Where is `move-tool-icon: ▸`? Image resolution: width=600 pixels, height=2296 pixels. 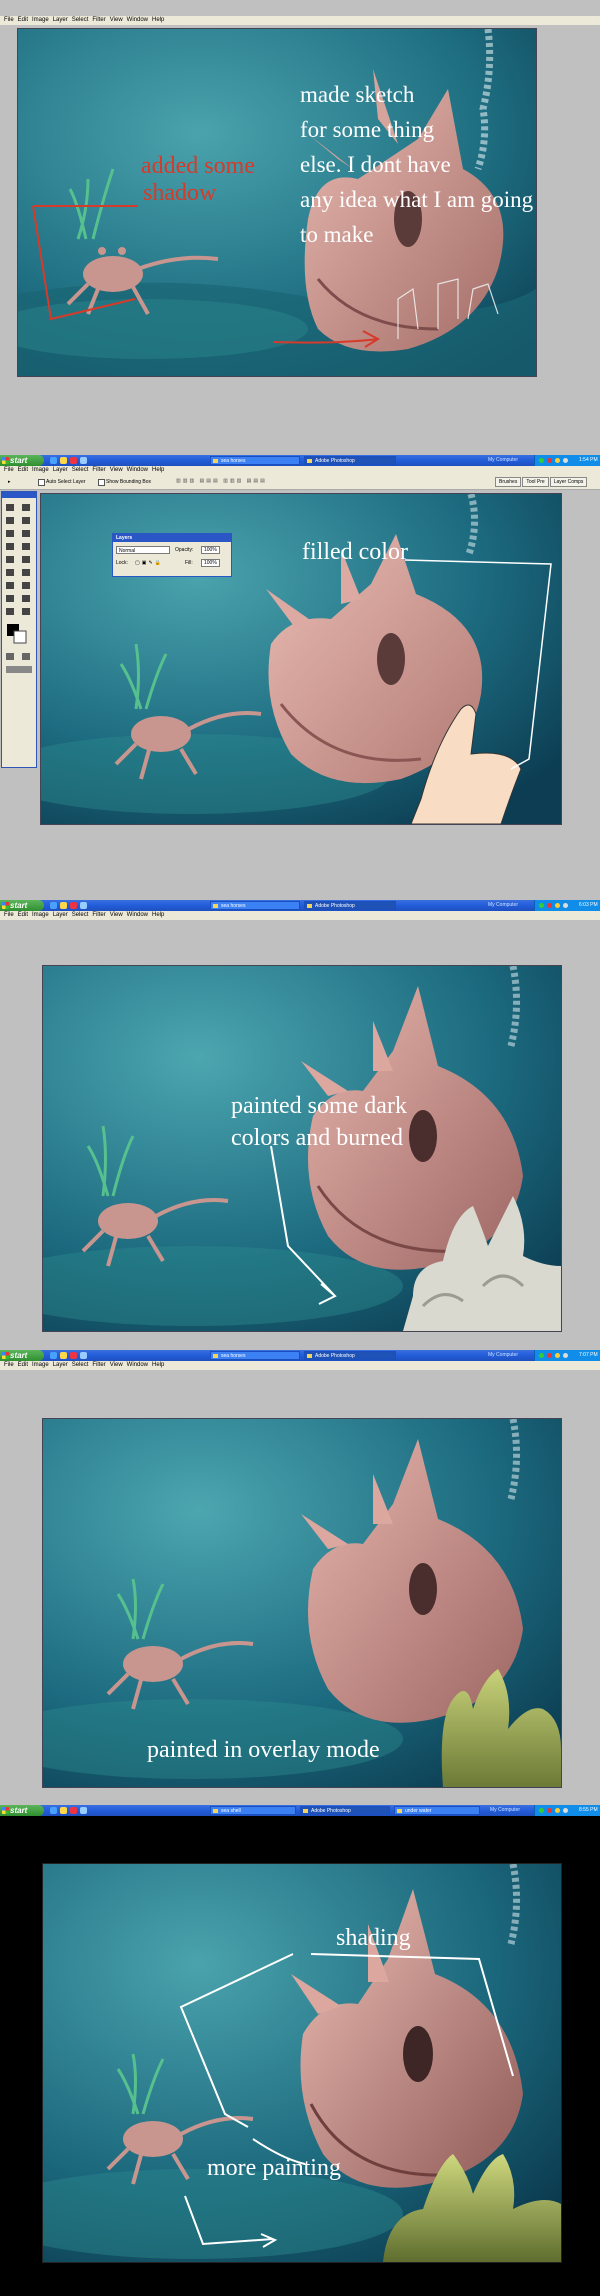
move-tool-icon: ▸ is located at coordinates (9, 482).